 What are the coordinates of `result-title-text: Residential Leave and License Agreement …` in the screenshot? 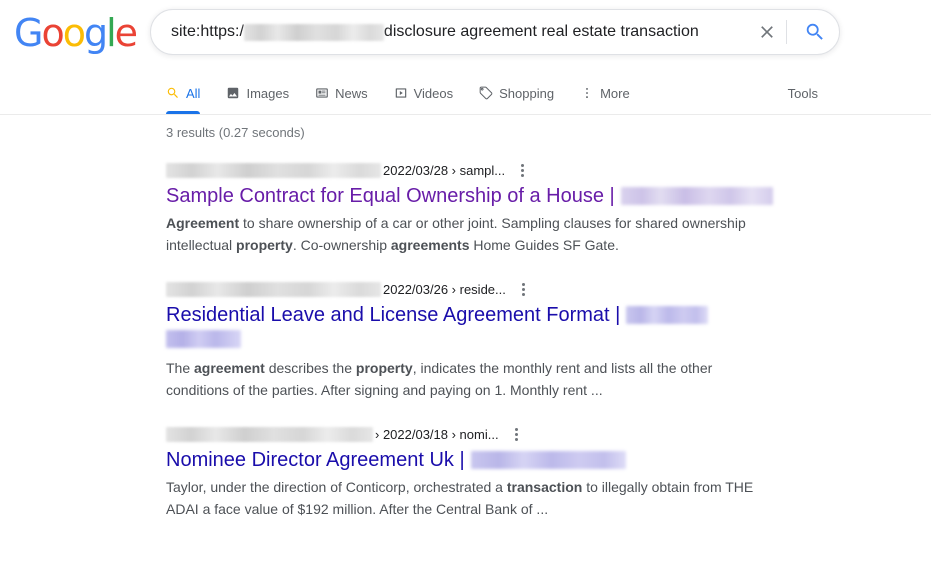 It's located at (393, 315).